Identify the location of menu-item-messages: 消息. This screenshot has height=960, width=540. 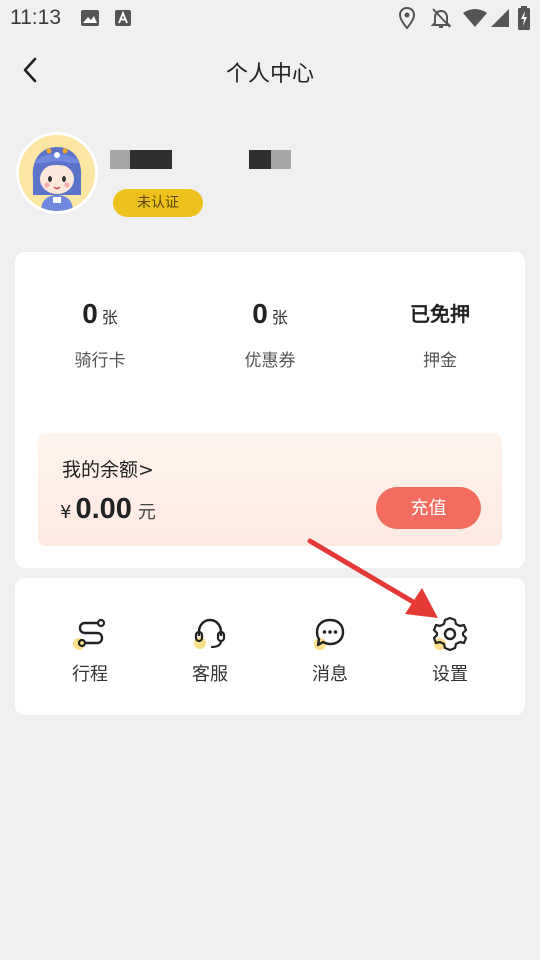
(330, 650).